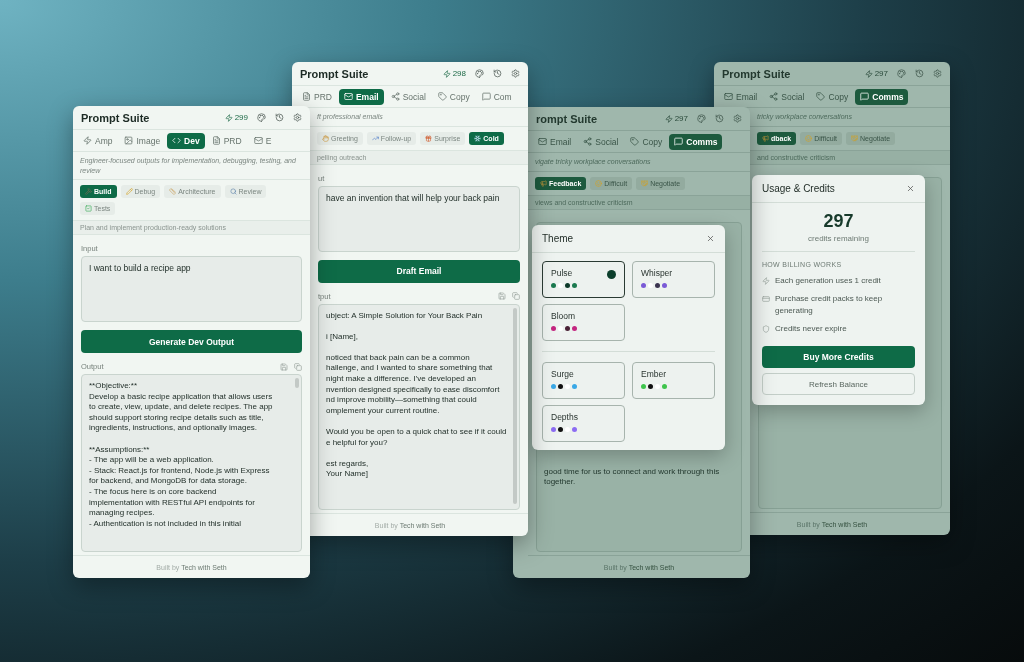  Describe the element at coordinates (186, 140) in the screenshot. I see `mode-tab: Dev` at that location.